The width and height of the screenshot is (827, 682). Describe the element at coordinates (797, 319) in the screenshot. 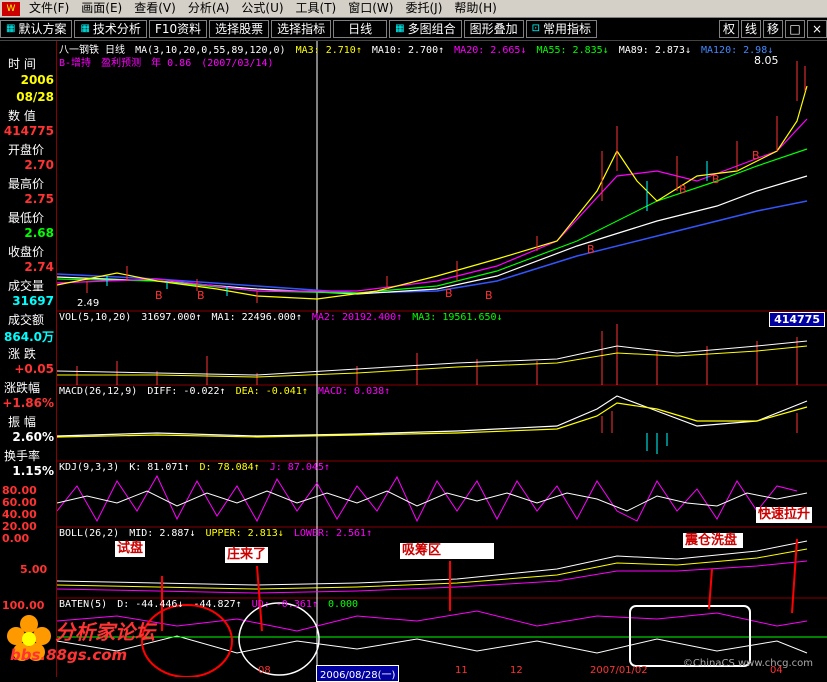

I see `volume-badge: 414775` at that location.